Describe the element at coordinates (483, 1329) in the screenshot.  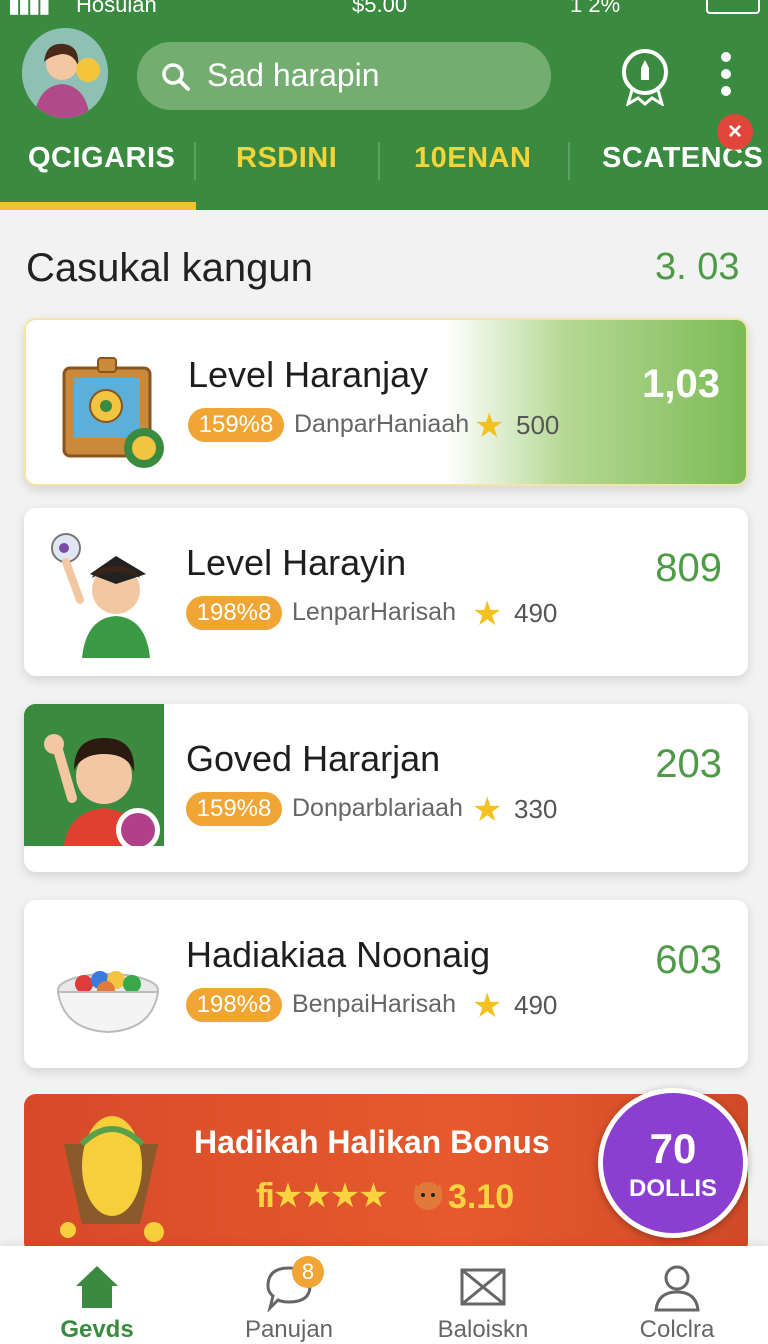
I see `nav-label: Baloiskn` at that location.